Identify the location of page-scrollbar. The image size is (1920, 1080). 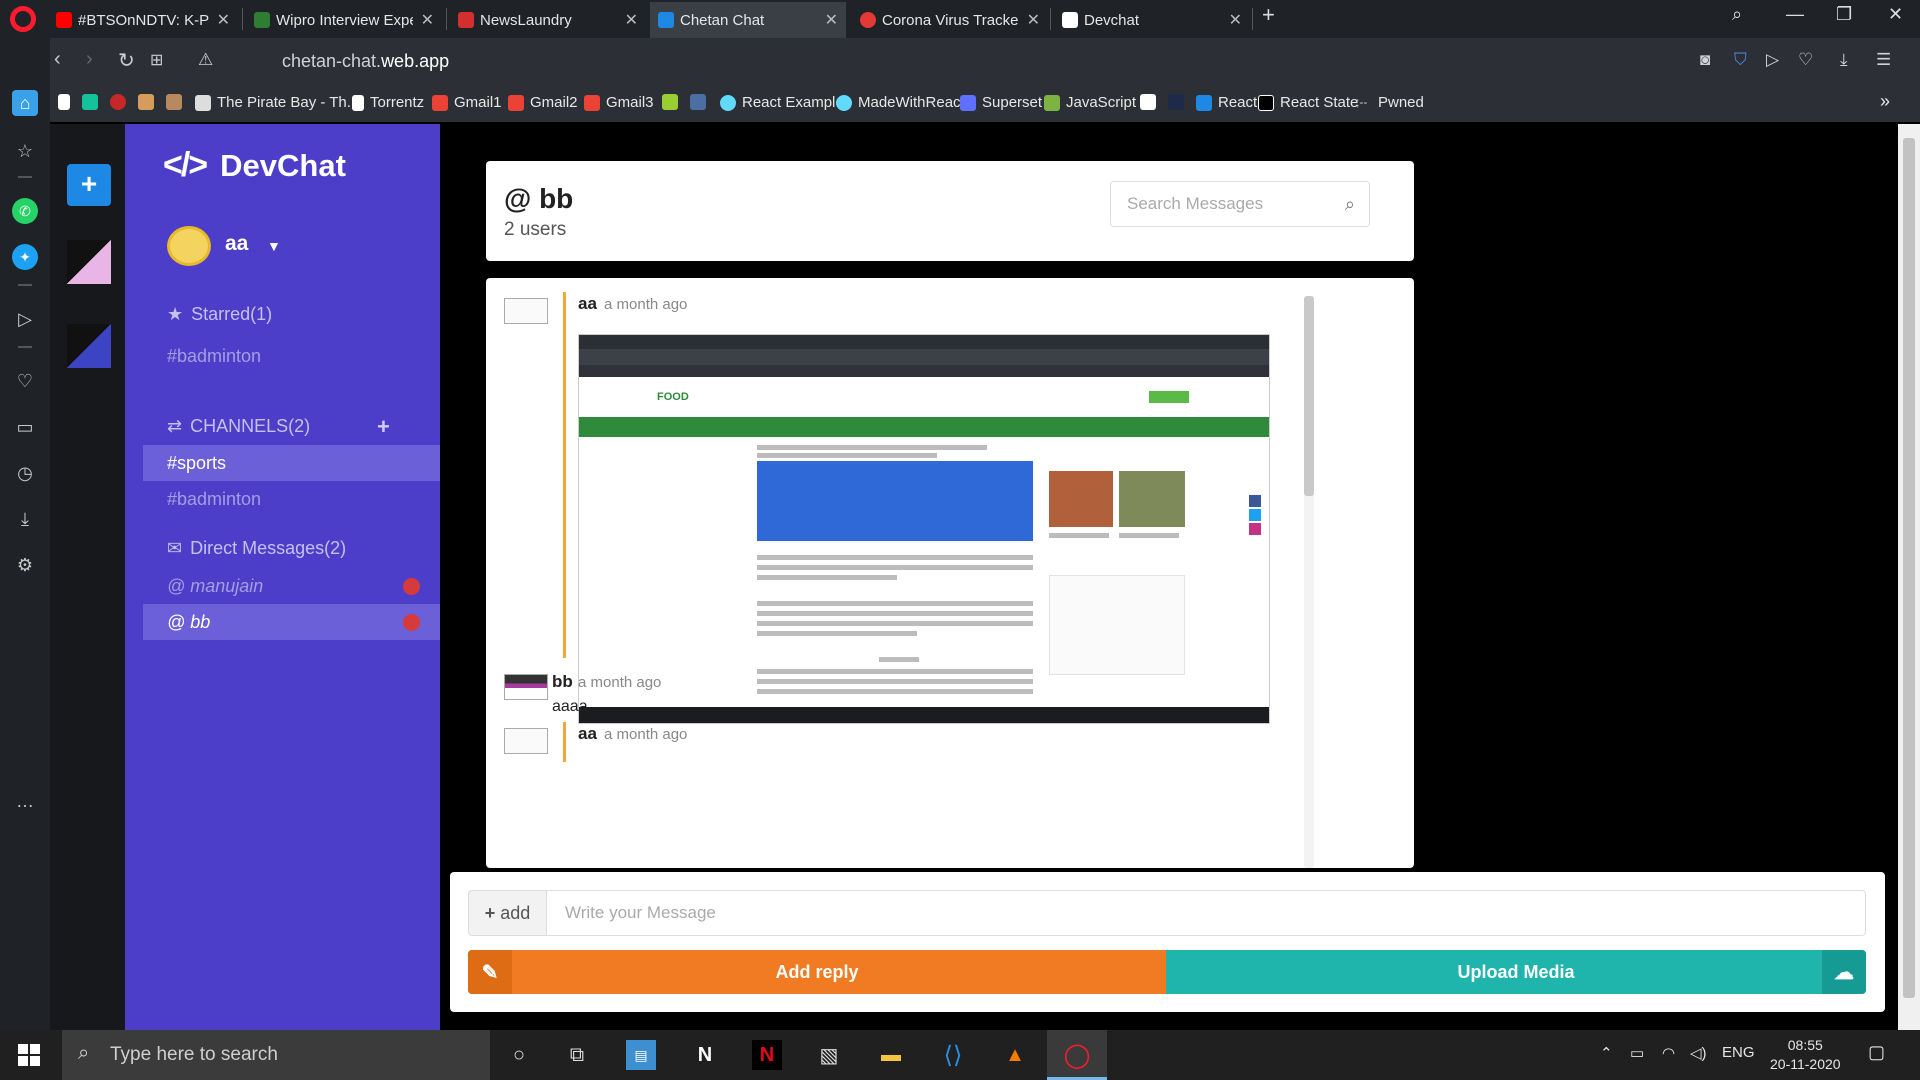
(1909, 577).